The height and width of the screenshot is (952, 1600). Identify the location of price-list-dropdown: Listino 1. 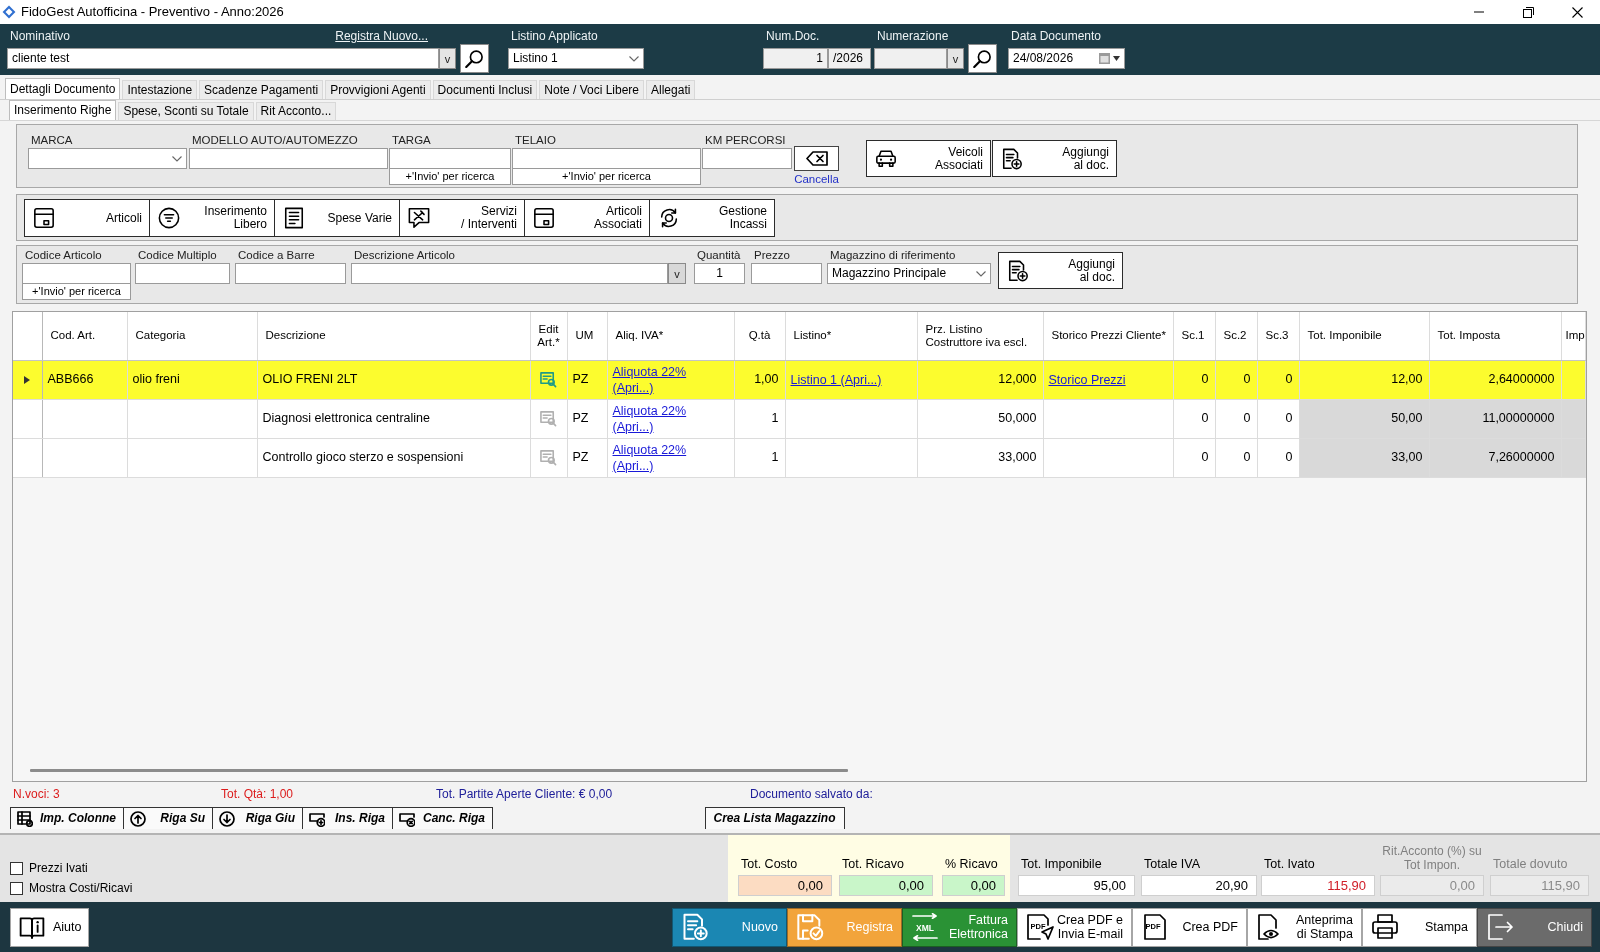
(576, 58).